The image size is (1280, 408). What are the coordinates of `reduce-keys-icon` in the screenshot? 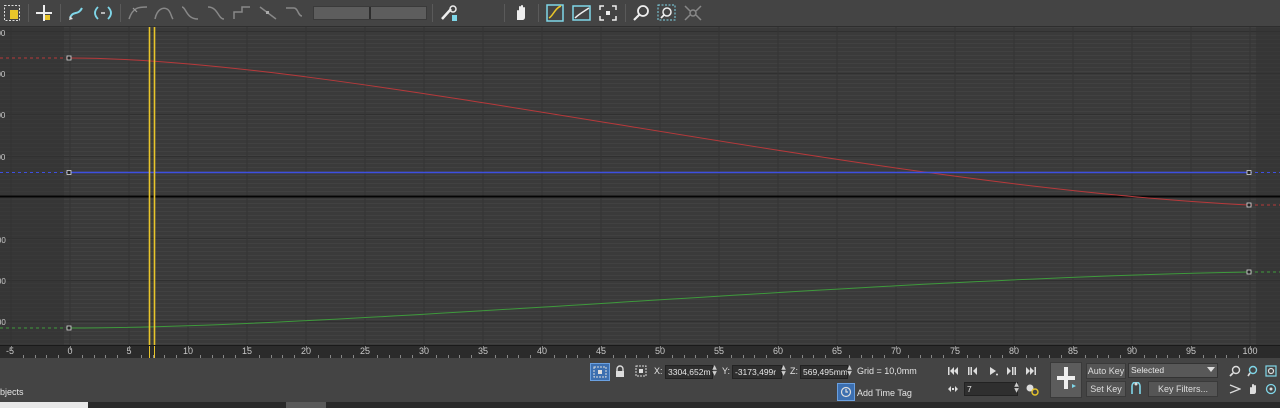 It's located at (103, 13).